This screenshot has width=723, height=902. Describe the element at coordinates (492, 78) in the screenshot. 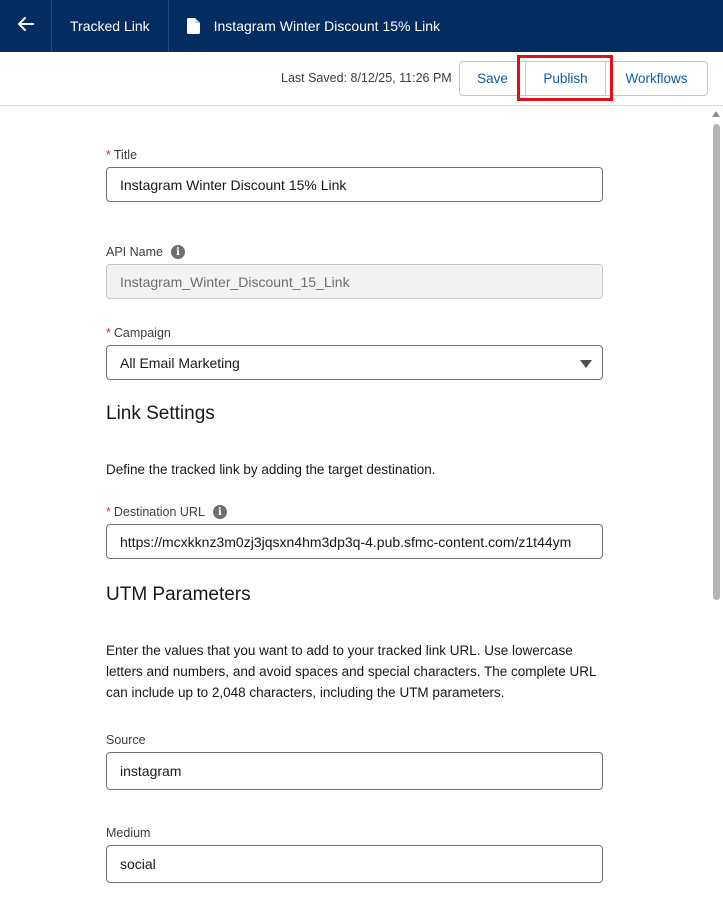

I see `save-button: Save` at that location.